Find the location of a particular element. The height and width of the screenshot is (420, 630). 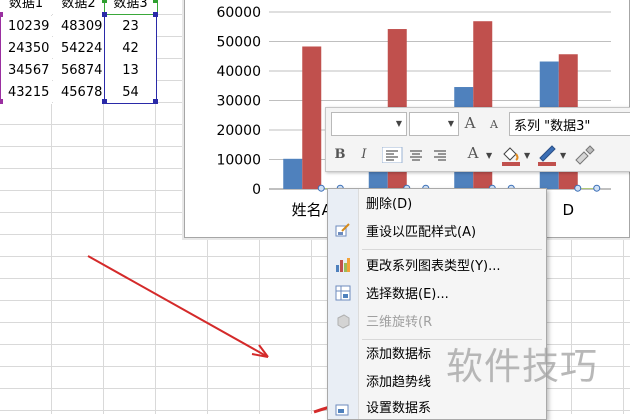

select-data-icon is located at coordinates (343, 293).